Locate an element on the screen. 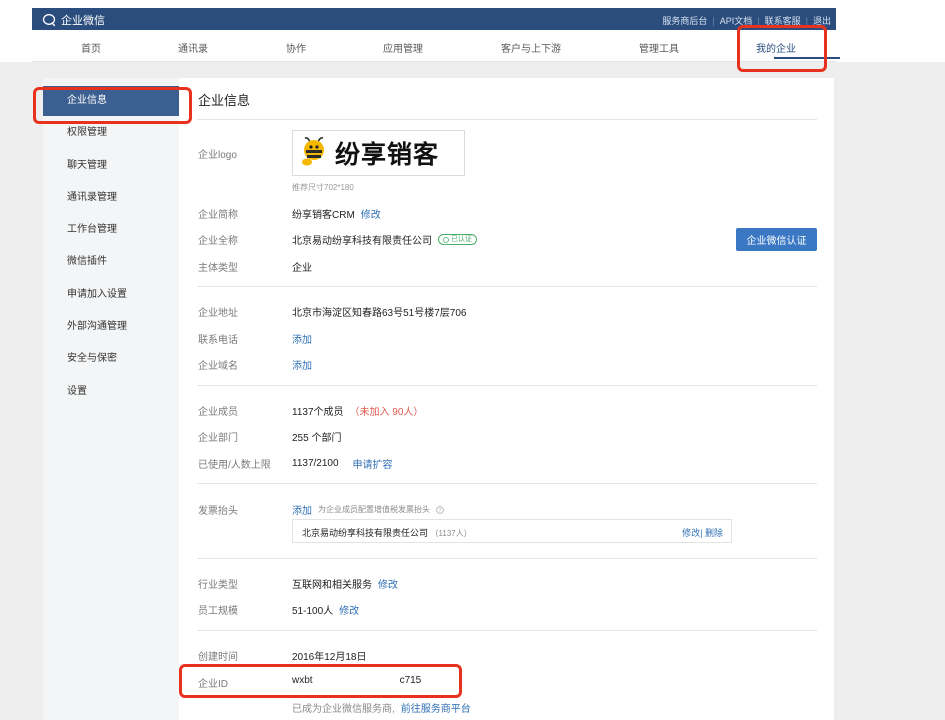  phone-label: 联系电话 is located at coordinates (218, 340).